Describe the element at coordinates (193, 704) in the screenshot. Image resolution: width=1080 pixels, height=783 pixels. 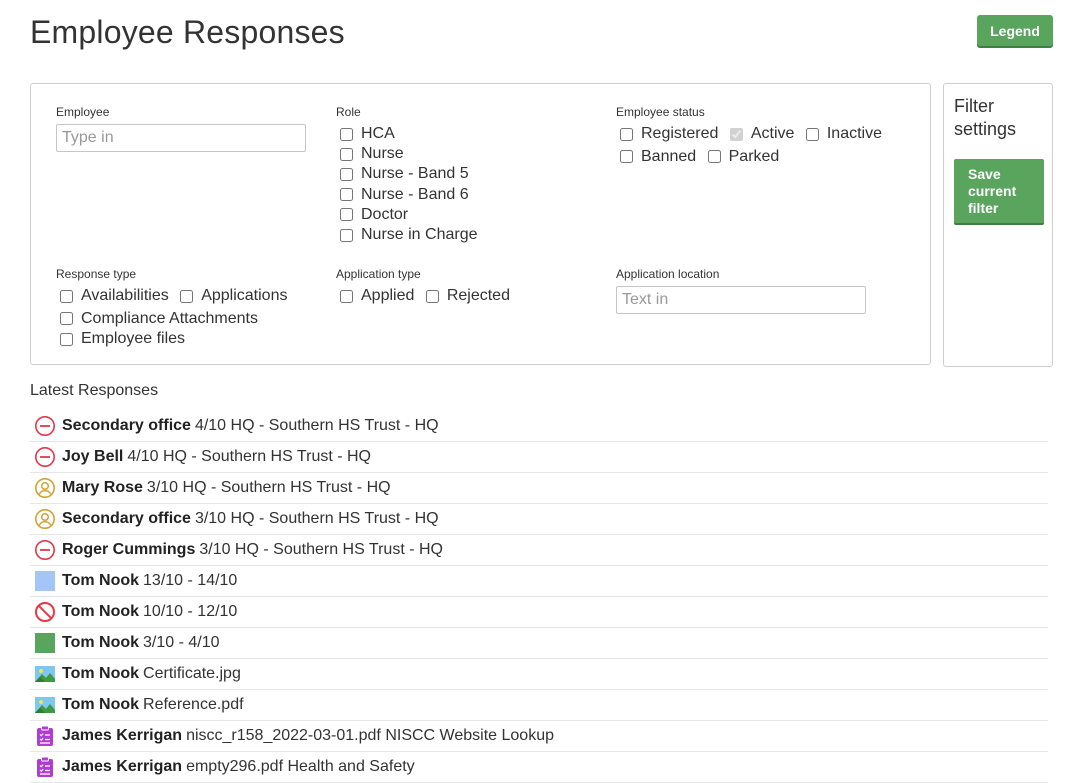
I see `response-detail: Reference.pdf` at that location.